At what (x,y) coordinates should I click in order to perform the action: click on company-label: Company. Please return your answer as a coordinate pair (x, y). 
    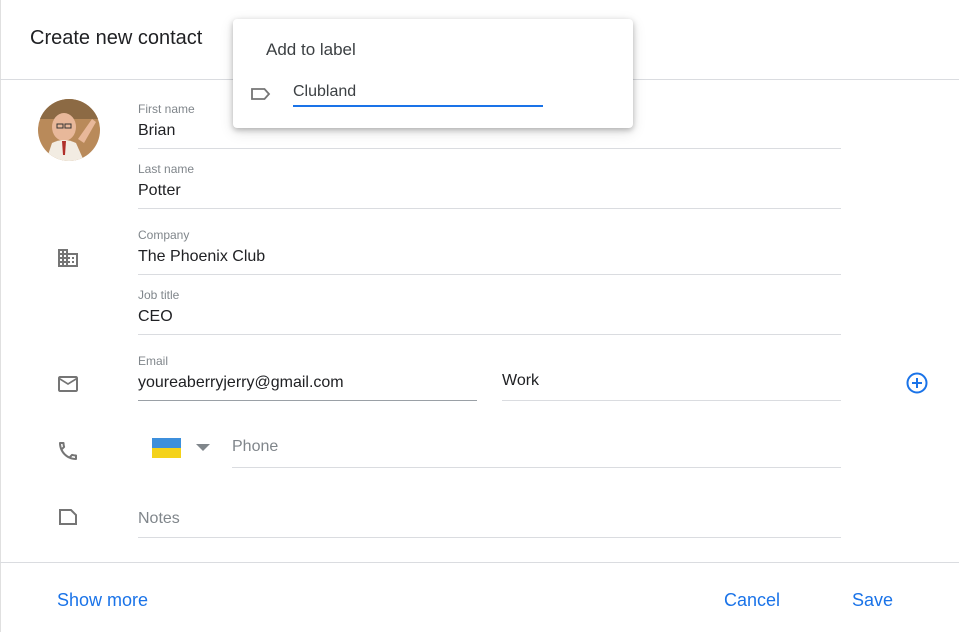
    Looking at the image, I should click on (164, 235).